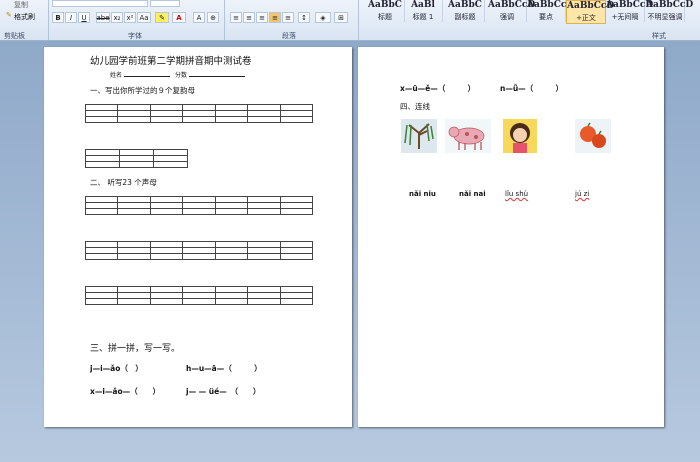  I want to click on distribute-icon: ≡, so click(288, 17).